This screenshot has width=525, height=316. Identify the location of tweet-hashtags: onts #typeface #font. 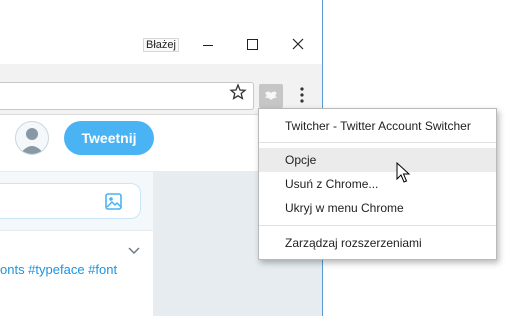
(58, 269).